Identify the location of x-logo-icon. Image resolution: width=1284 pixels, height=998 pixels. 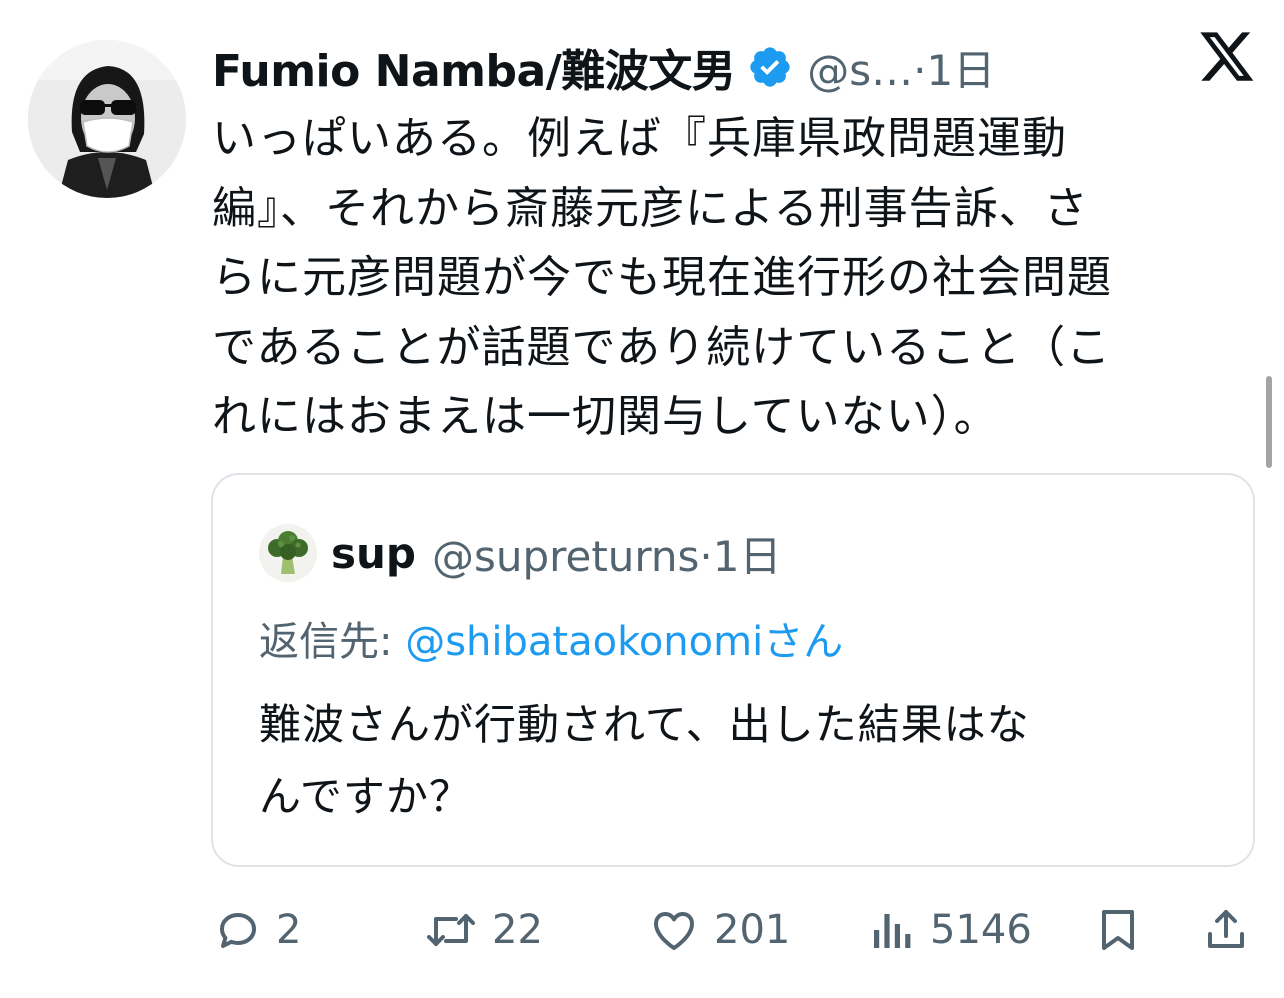
(1227, 59).